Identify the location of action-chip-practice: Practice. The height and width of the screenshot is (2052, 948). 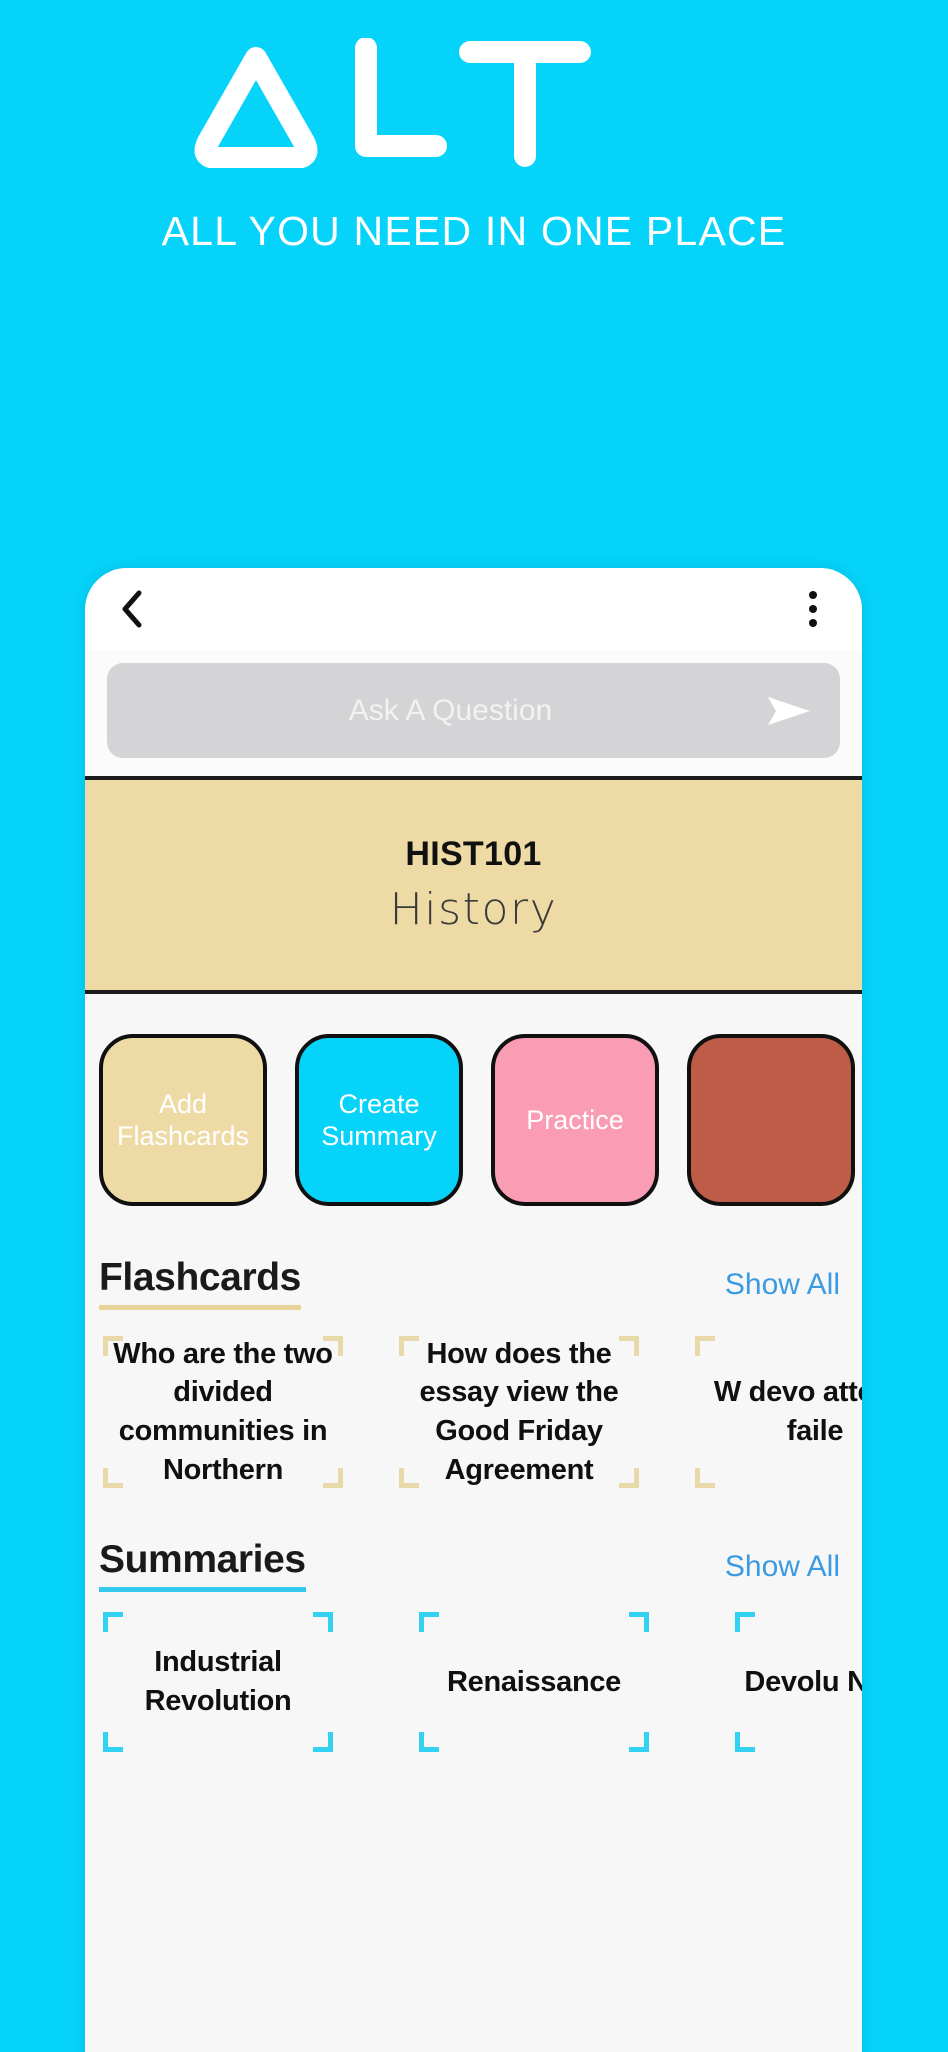
(575, 1120).